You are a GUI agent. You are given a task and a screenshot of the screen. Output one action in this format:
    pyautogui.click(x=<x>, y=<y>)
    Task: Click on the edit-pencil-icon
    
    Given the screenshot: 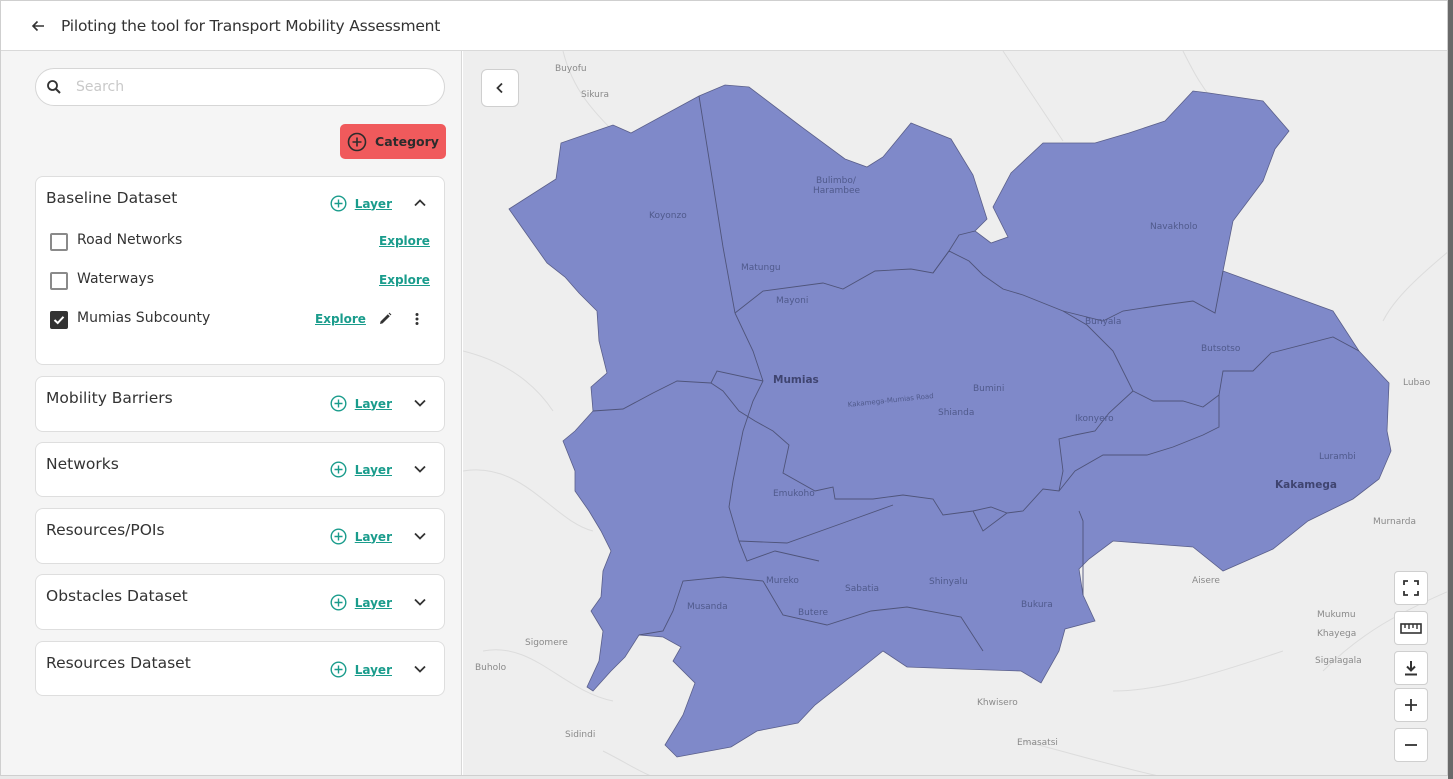 What is the action you would take?
    pyautogui.click(x=385, y=319)
    